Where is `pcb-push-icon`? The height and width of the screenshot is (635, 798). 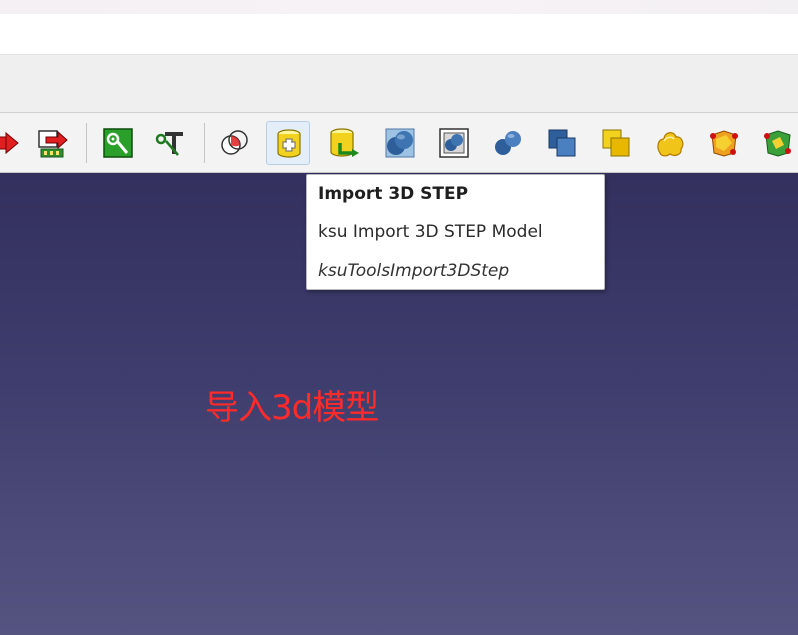
pcb-push-icon is located at coordinates (53, 144).